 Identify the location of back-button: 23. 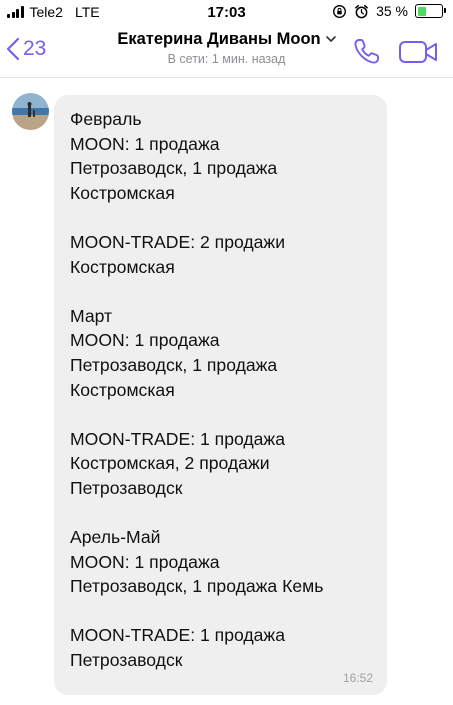
(26, 49).